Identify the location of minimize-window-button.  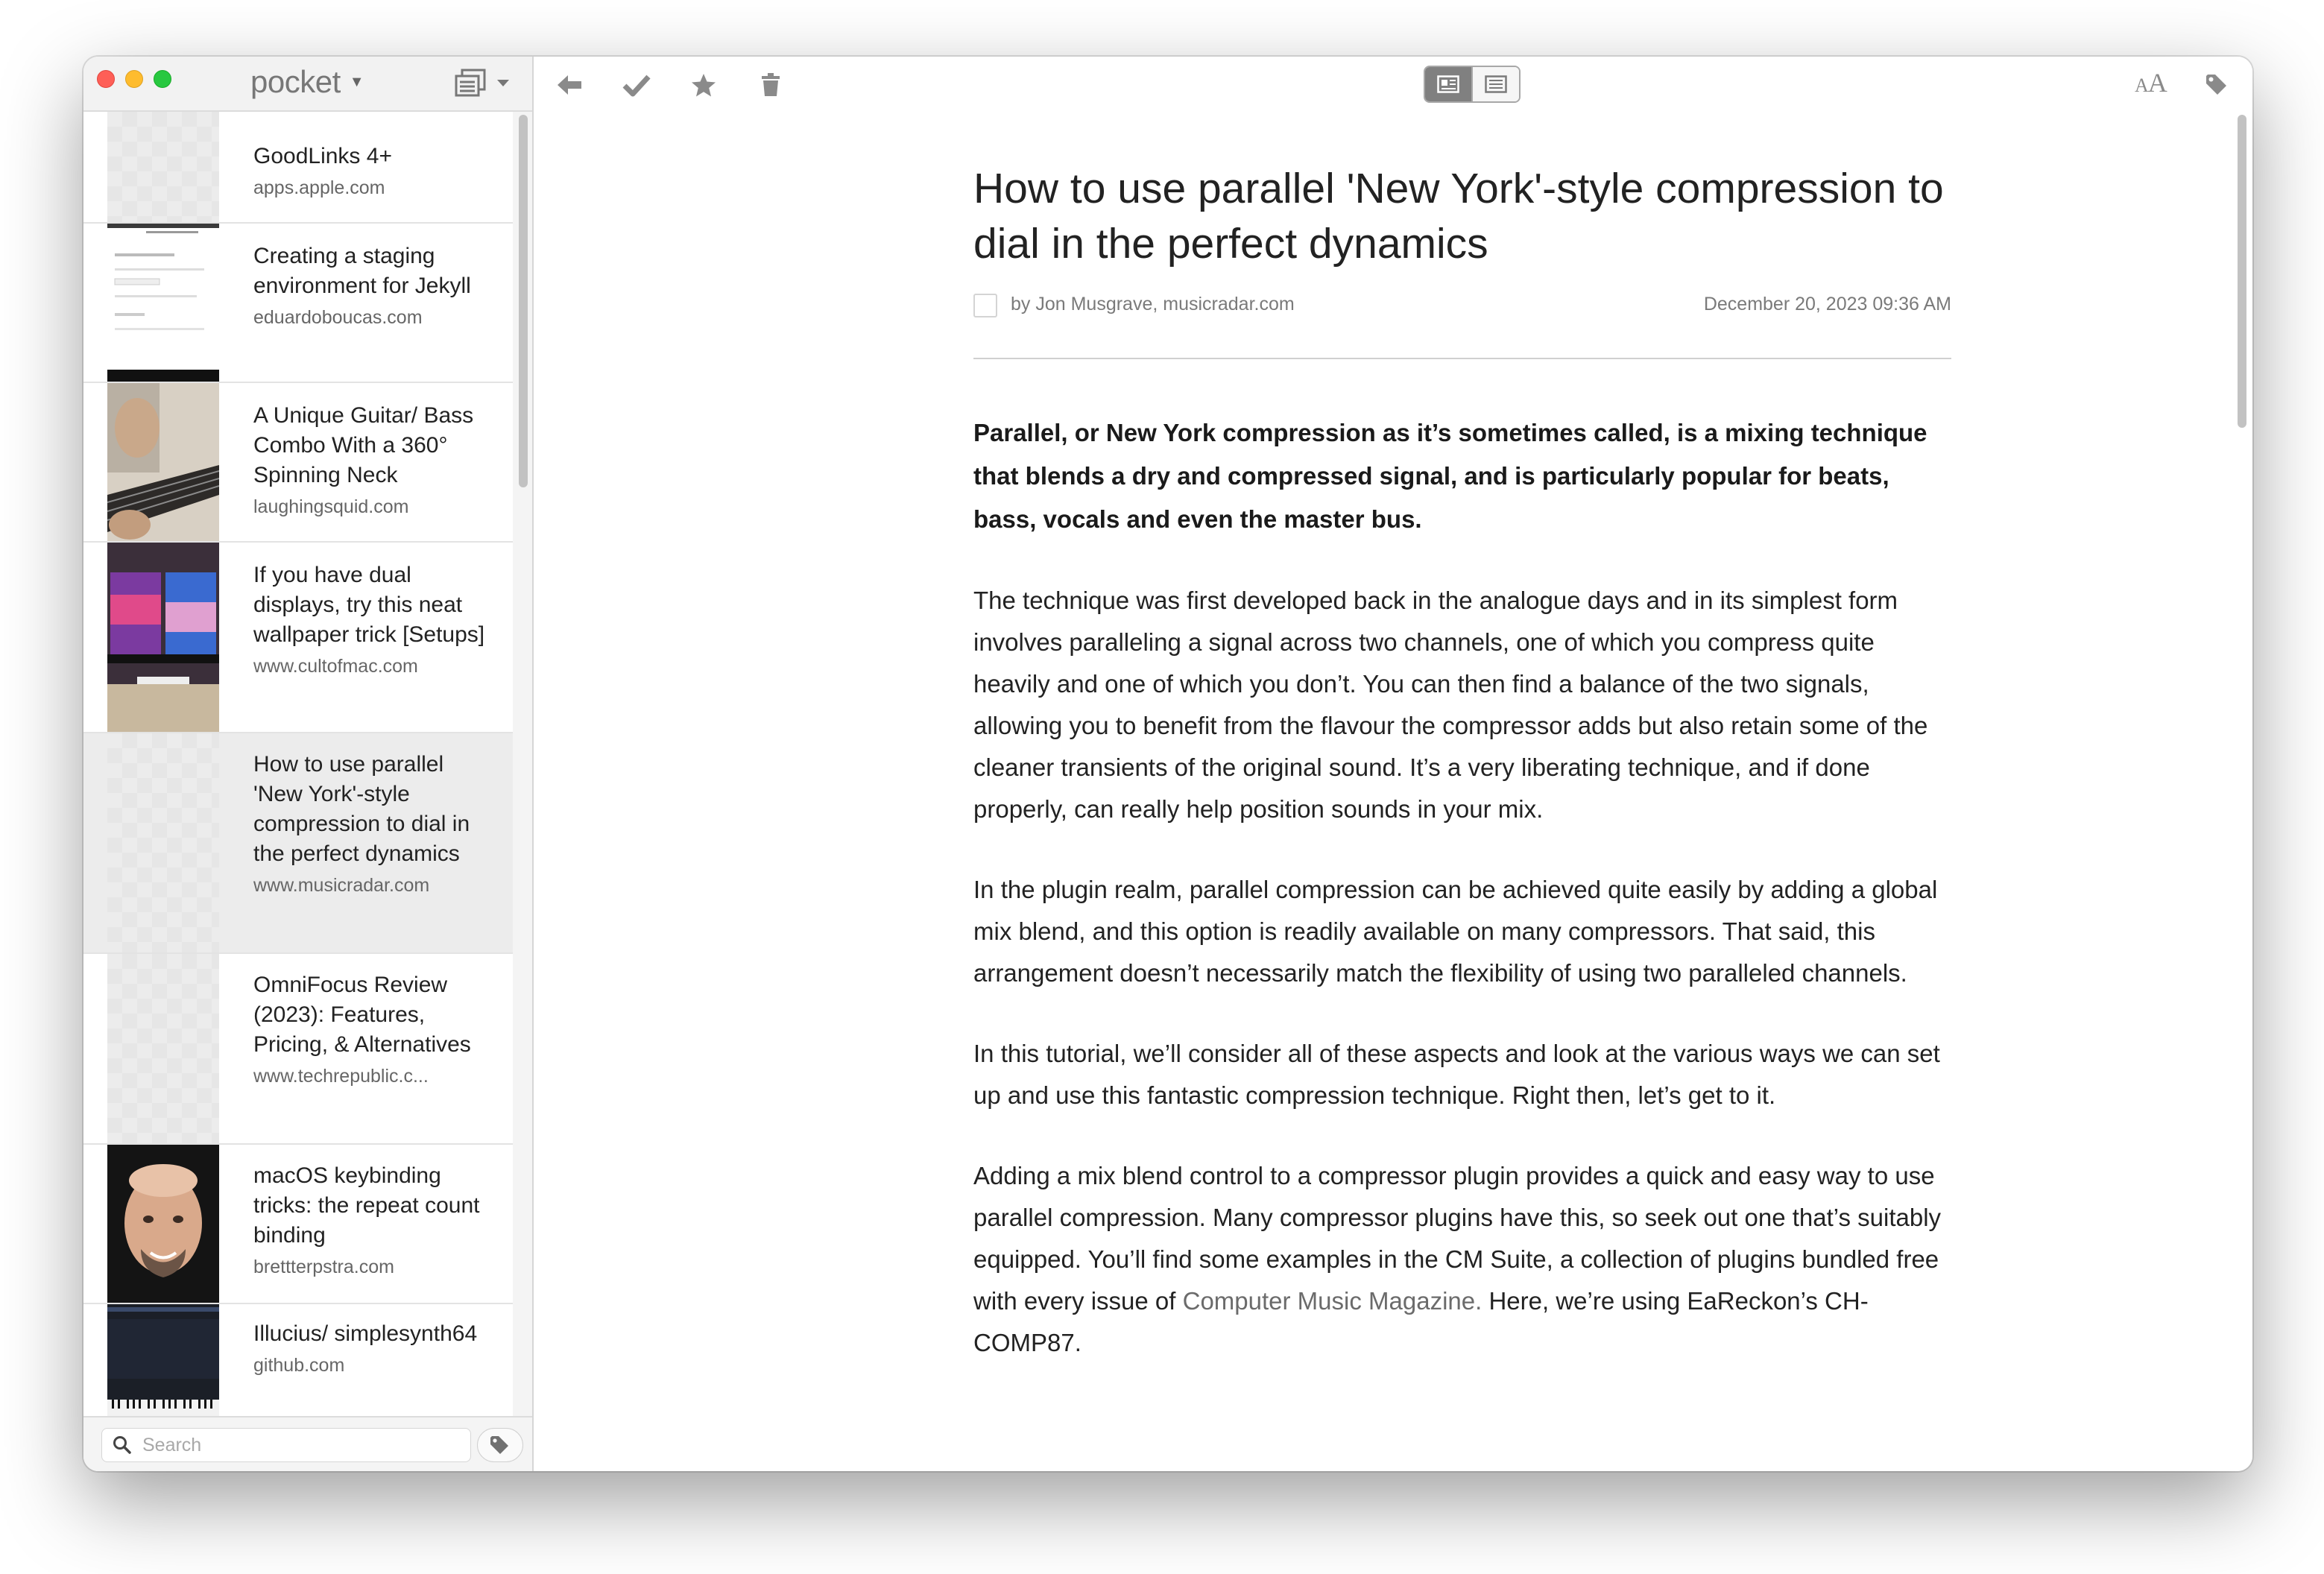
(134, 79).